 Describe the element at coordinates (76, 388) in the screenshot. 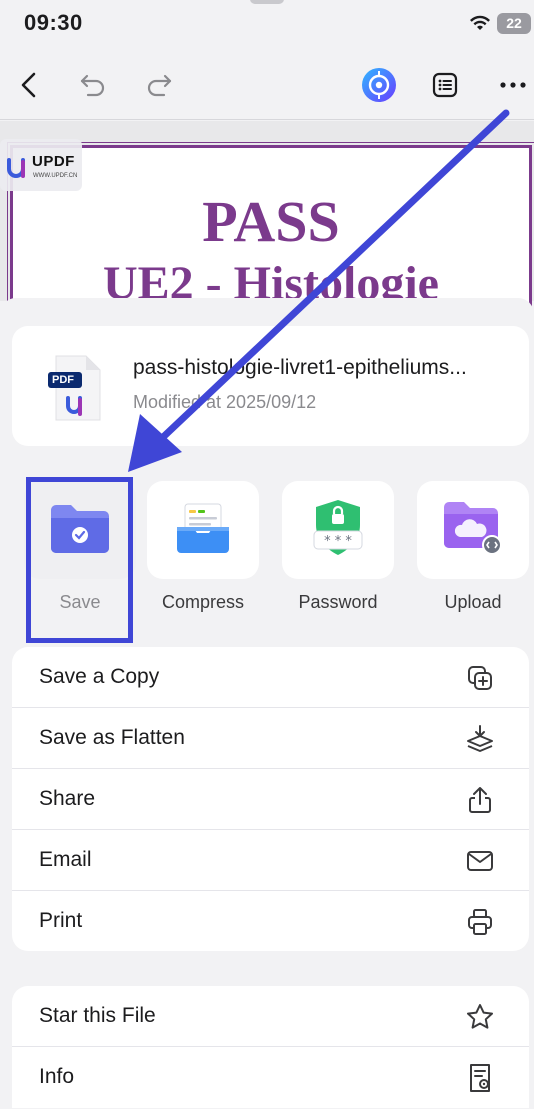

I see `pdf-file-icon: PDF` at that location.